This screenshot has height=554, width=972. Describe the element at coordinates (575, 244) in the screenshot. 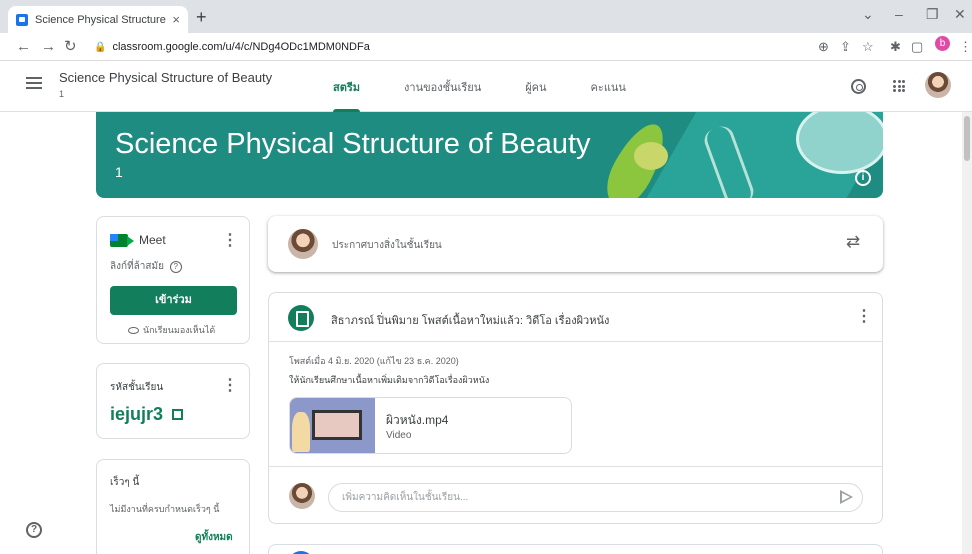

I see `announce-box: ประกาศบางสิ่งในชั้นเรียน ⇄` at that location.